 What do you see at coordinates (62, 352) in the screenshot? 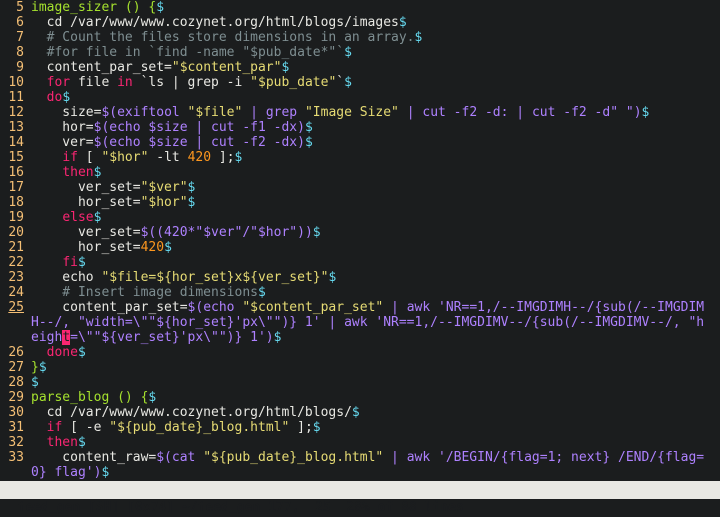
I see `code-token: done` at bounding box center [62, 352].